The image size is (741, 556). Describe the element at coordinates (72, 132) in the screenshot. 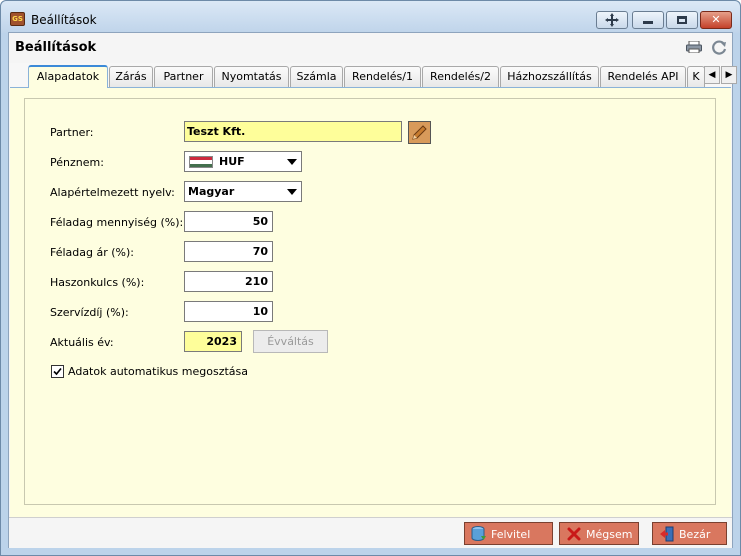

I see `partner-label: Partner:` at that location.